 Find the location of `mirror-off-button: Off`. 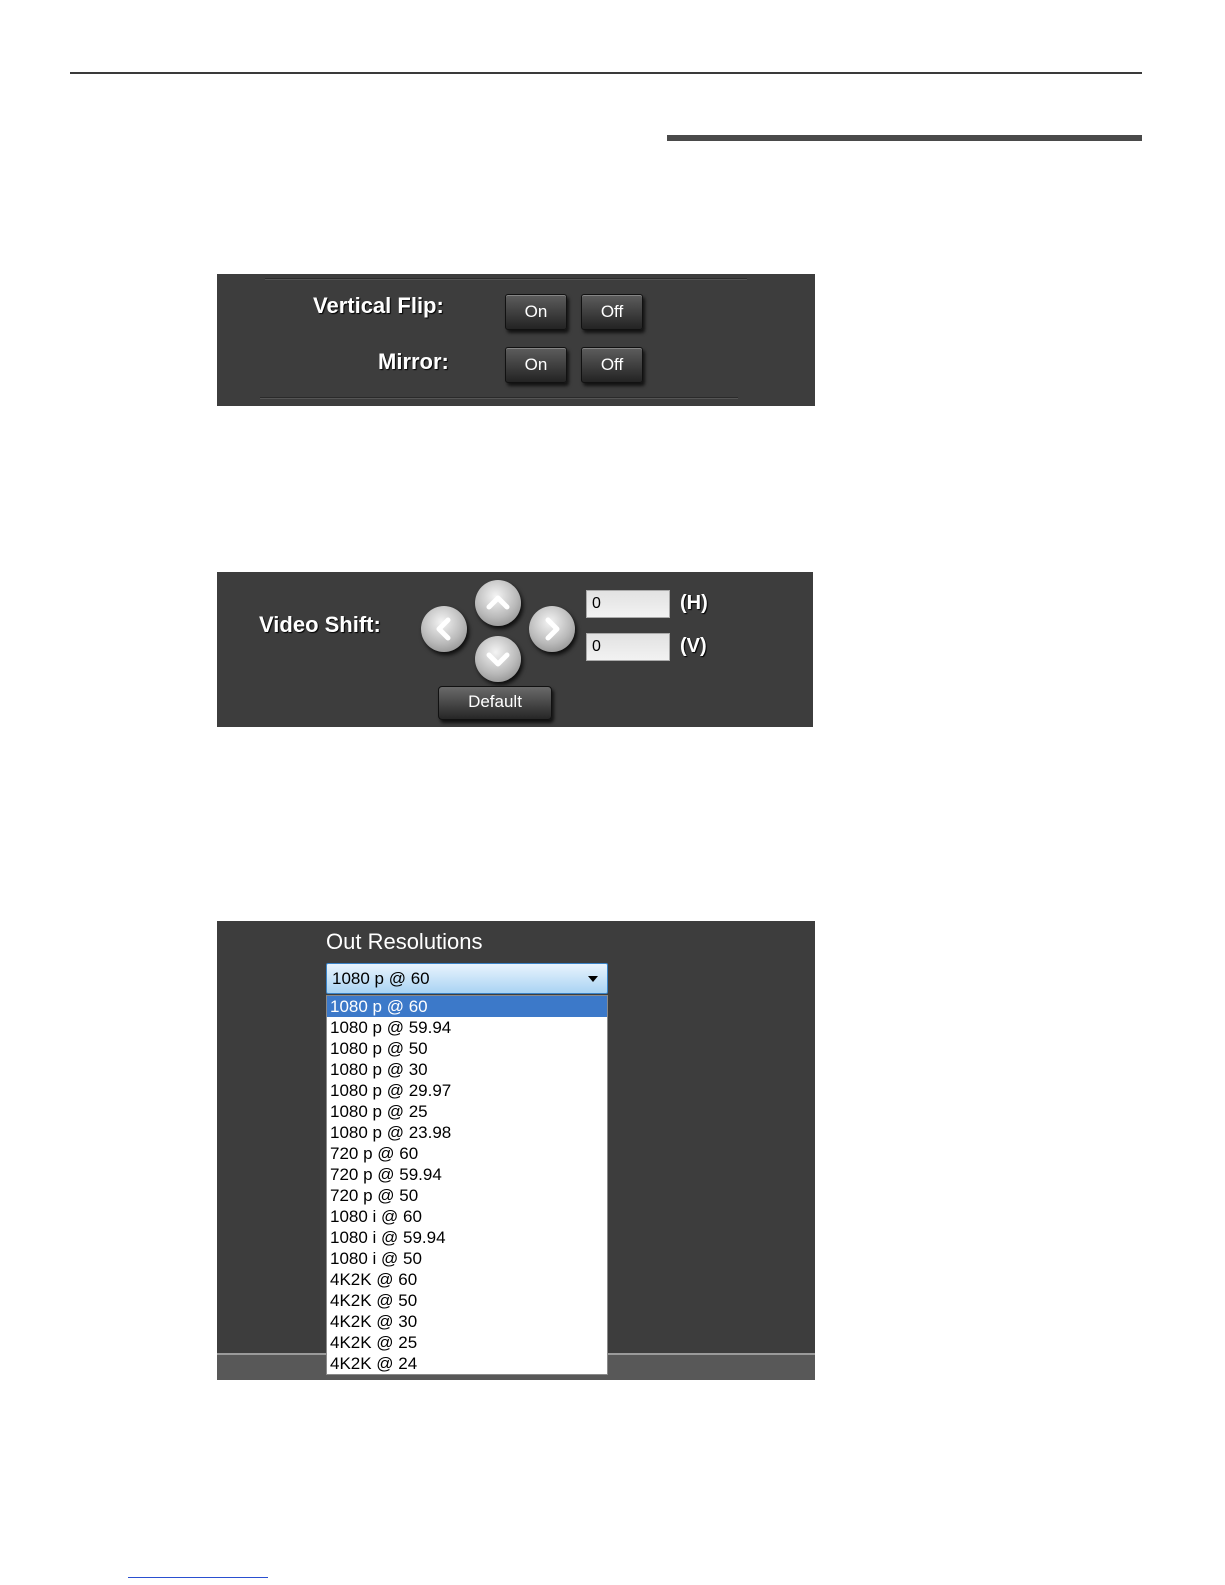

mirror-off-button: Off is located at coordinates (612, 365).